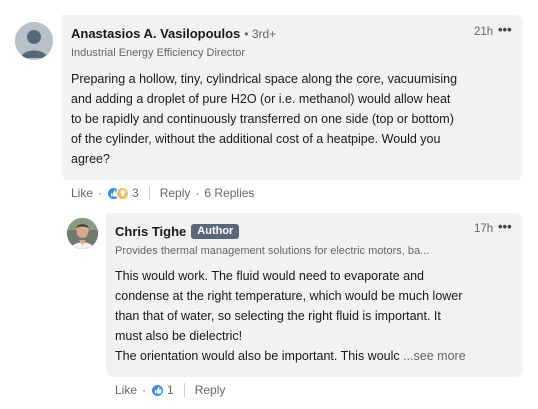 The width and height of the screenshot is (538, 409). I want to click on connection-degree: • 3rd+, so click(260, 33).